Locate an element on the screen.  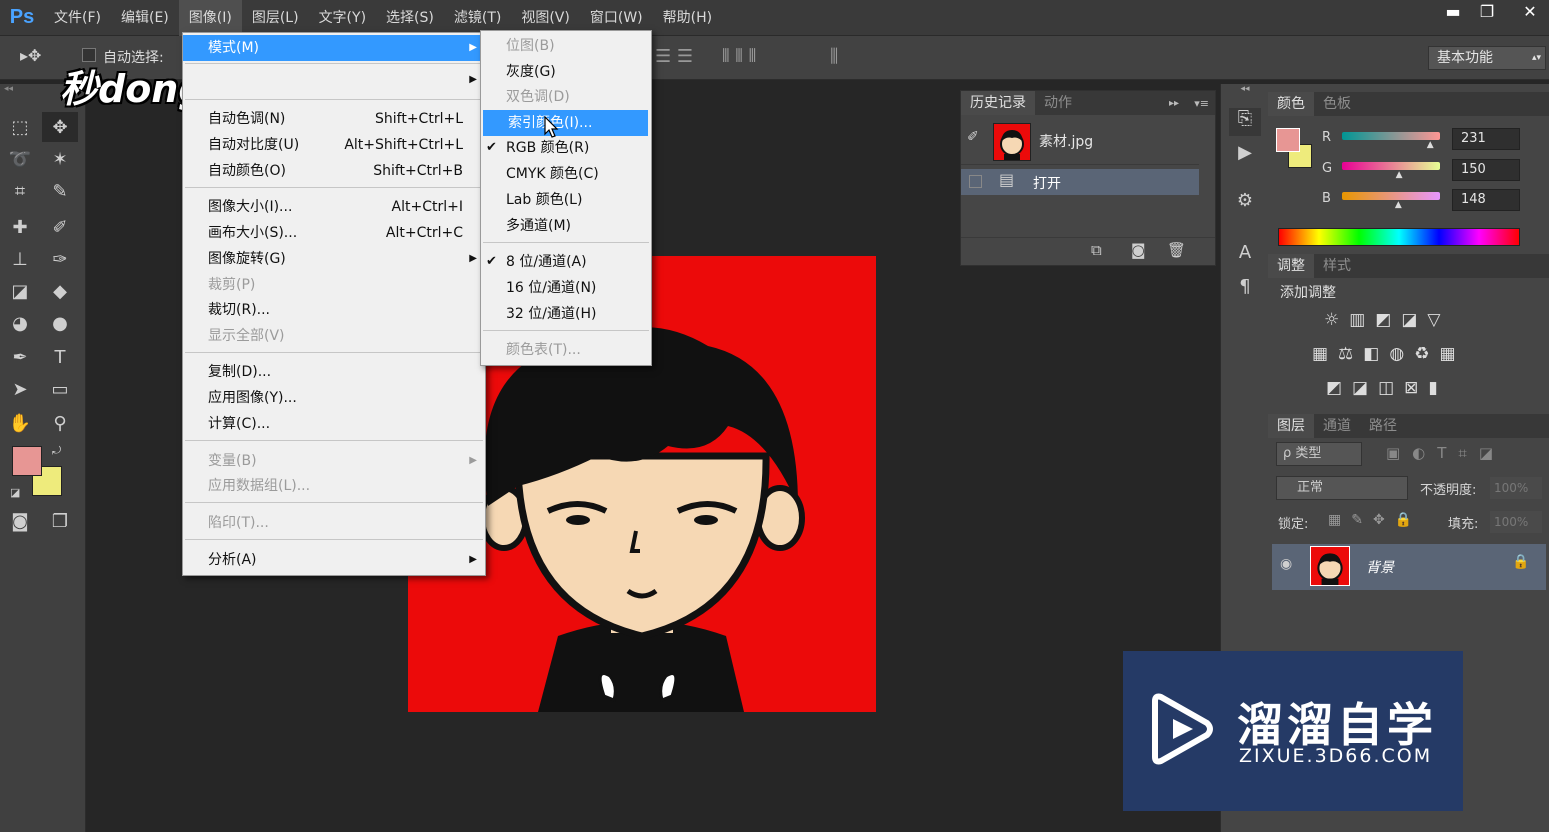
tab-paths: 路径 is located at coordinates (1383, 426).